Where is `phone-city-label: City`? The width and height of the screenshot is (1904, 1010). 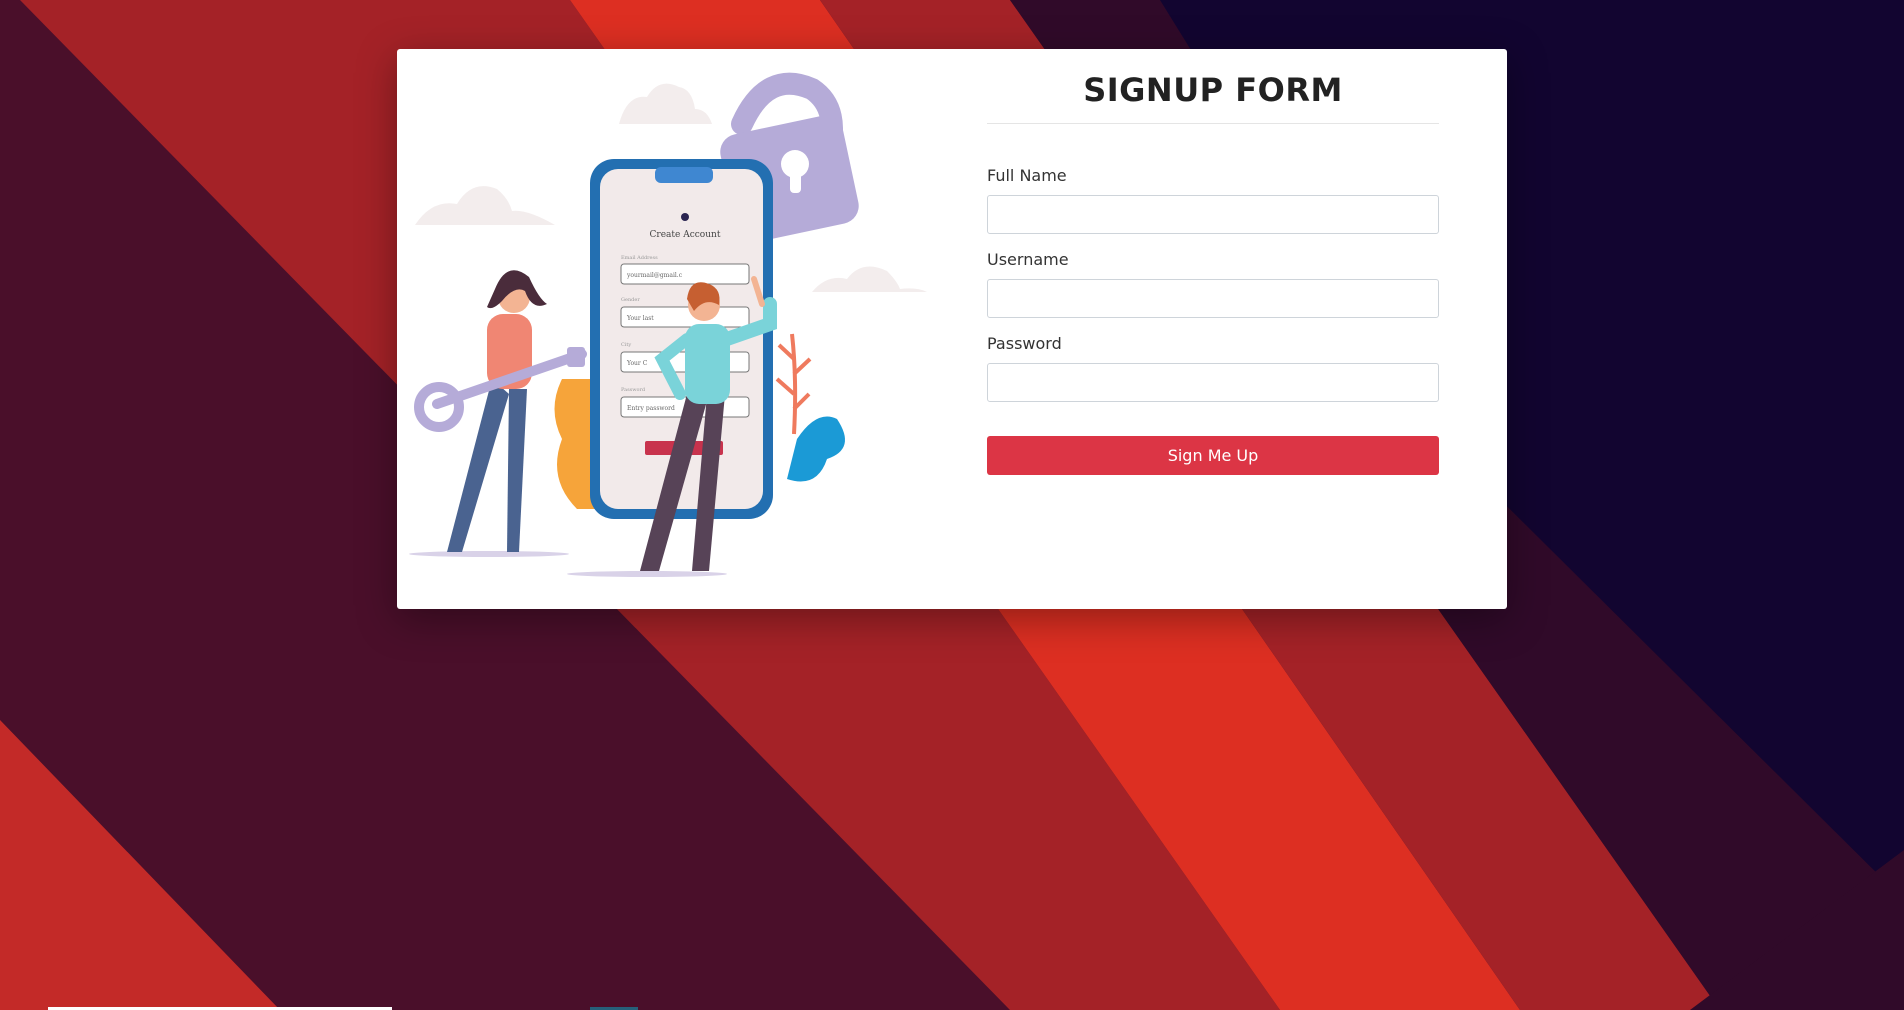 phone-city-label: City is located at coordinates (626, 345).